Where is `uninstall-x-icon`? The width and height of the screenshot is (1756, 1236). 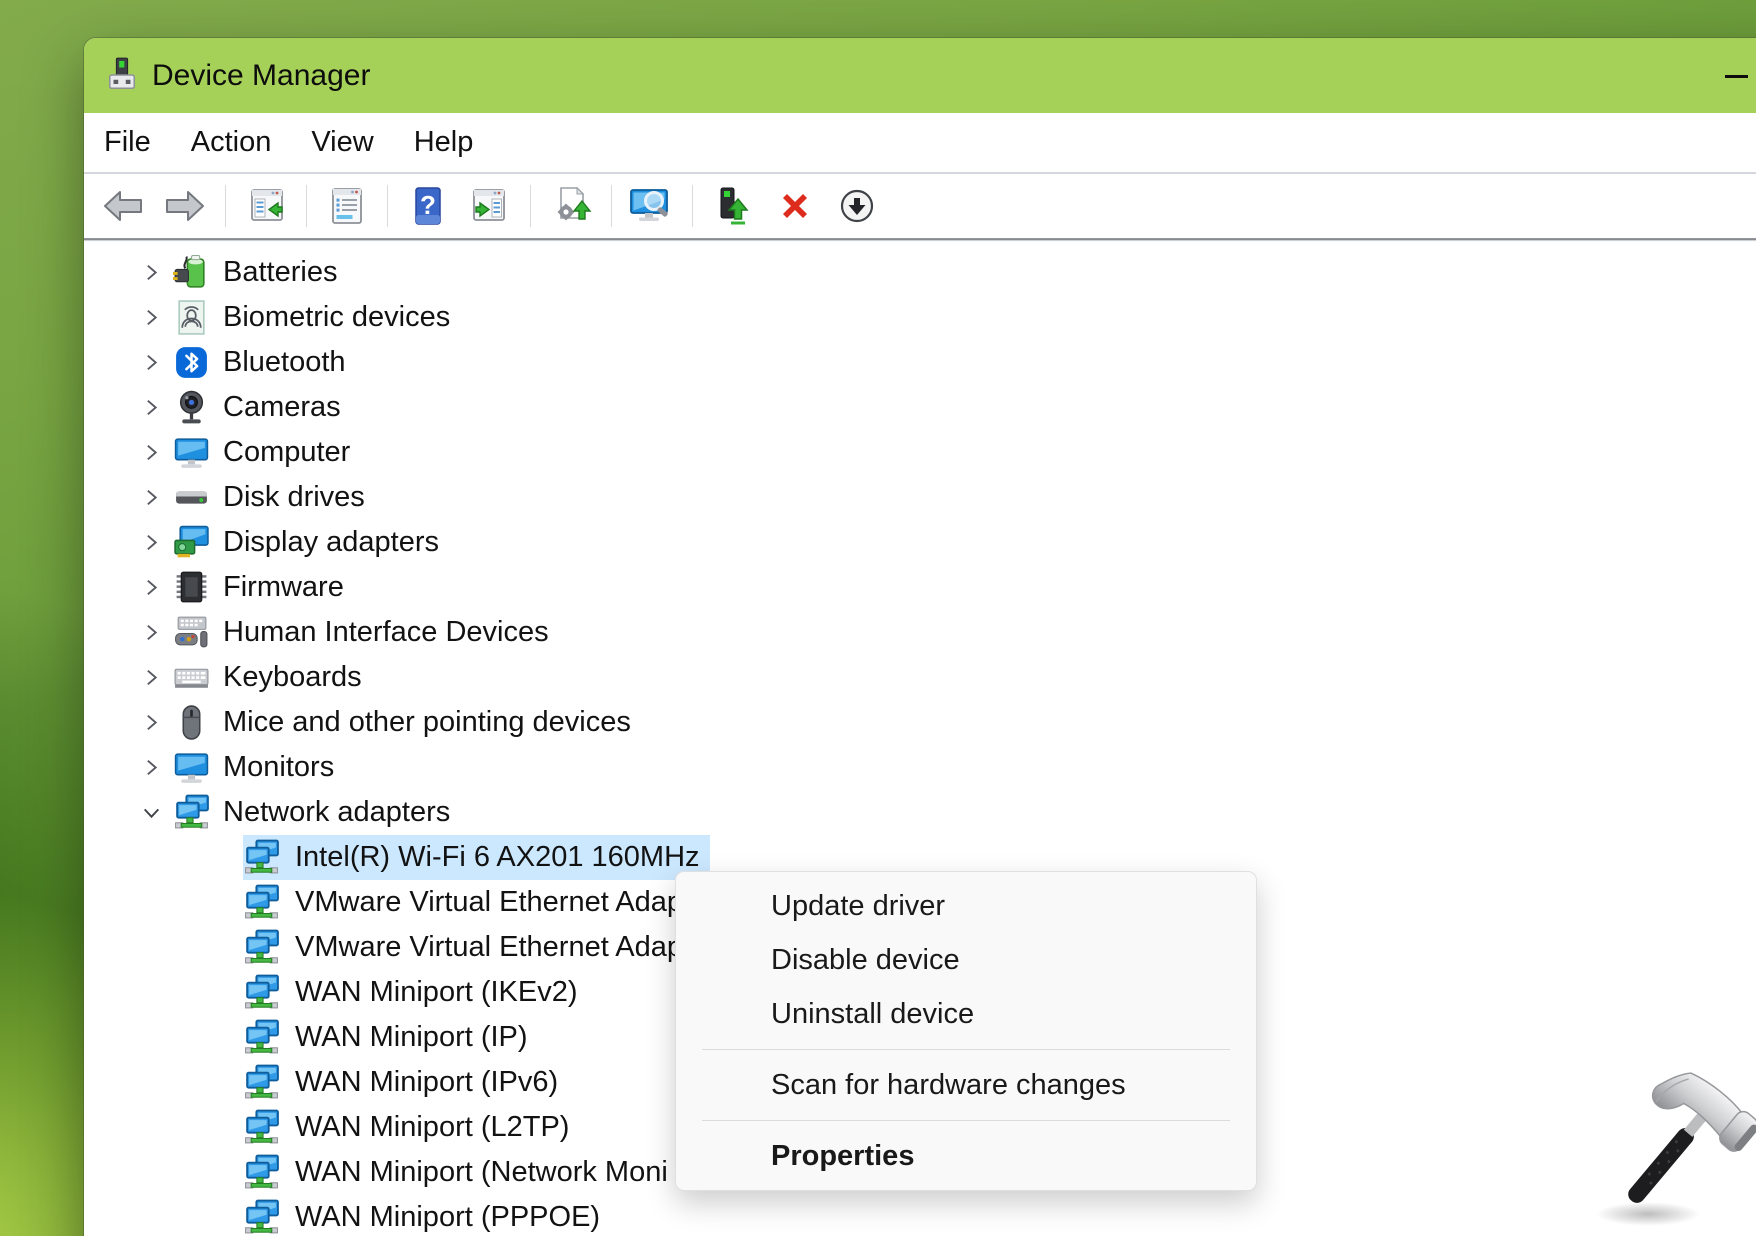
uninstall-x-icon is located at coordinates (795, 206).